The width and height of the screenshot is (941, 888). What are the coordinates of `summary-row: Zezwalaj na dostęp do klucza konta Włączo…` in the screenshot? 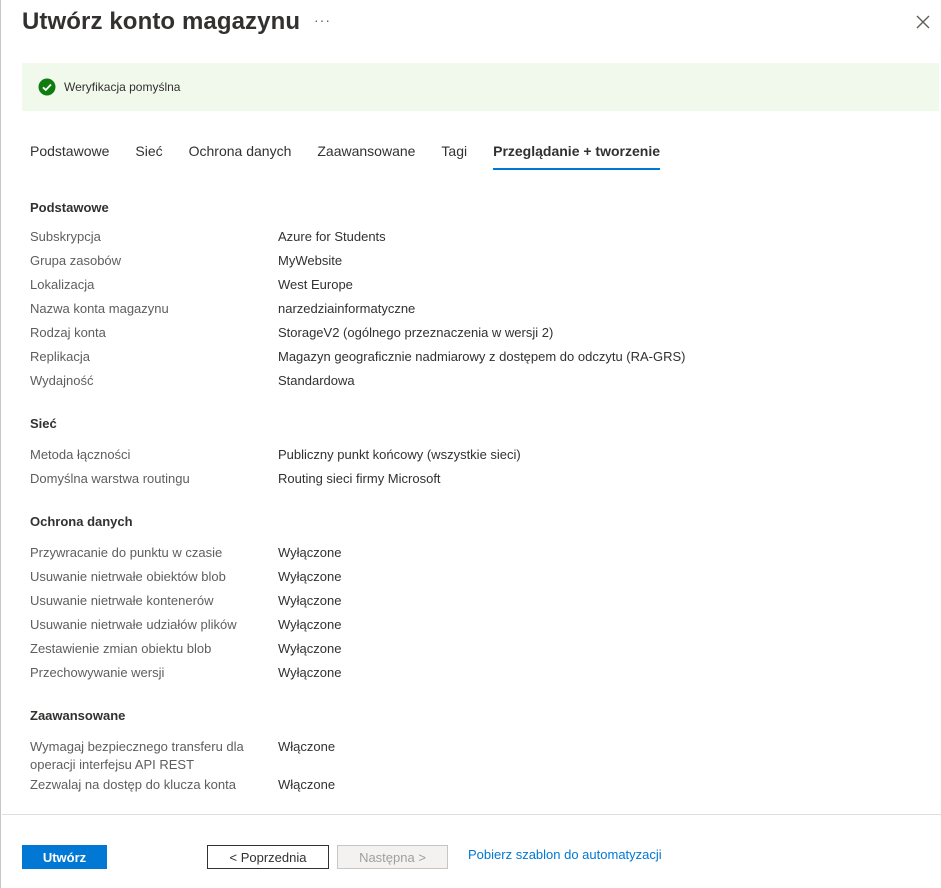 It's located at (480, 788).